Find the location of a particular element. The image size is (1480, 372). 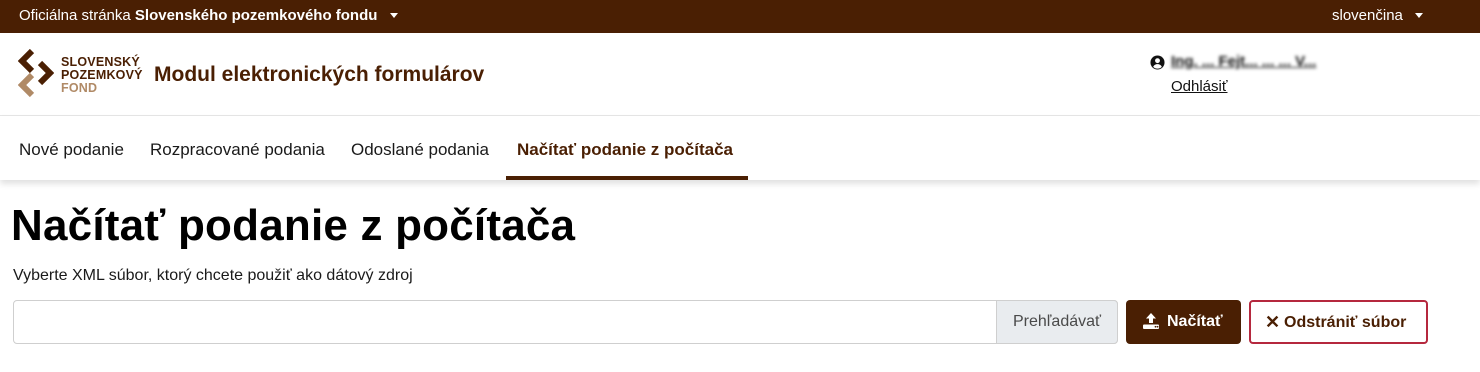

tab-sent-submissions: Odoslané podania is located at coordinates (420, 150).